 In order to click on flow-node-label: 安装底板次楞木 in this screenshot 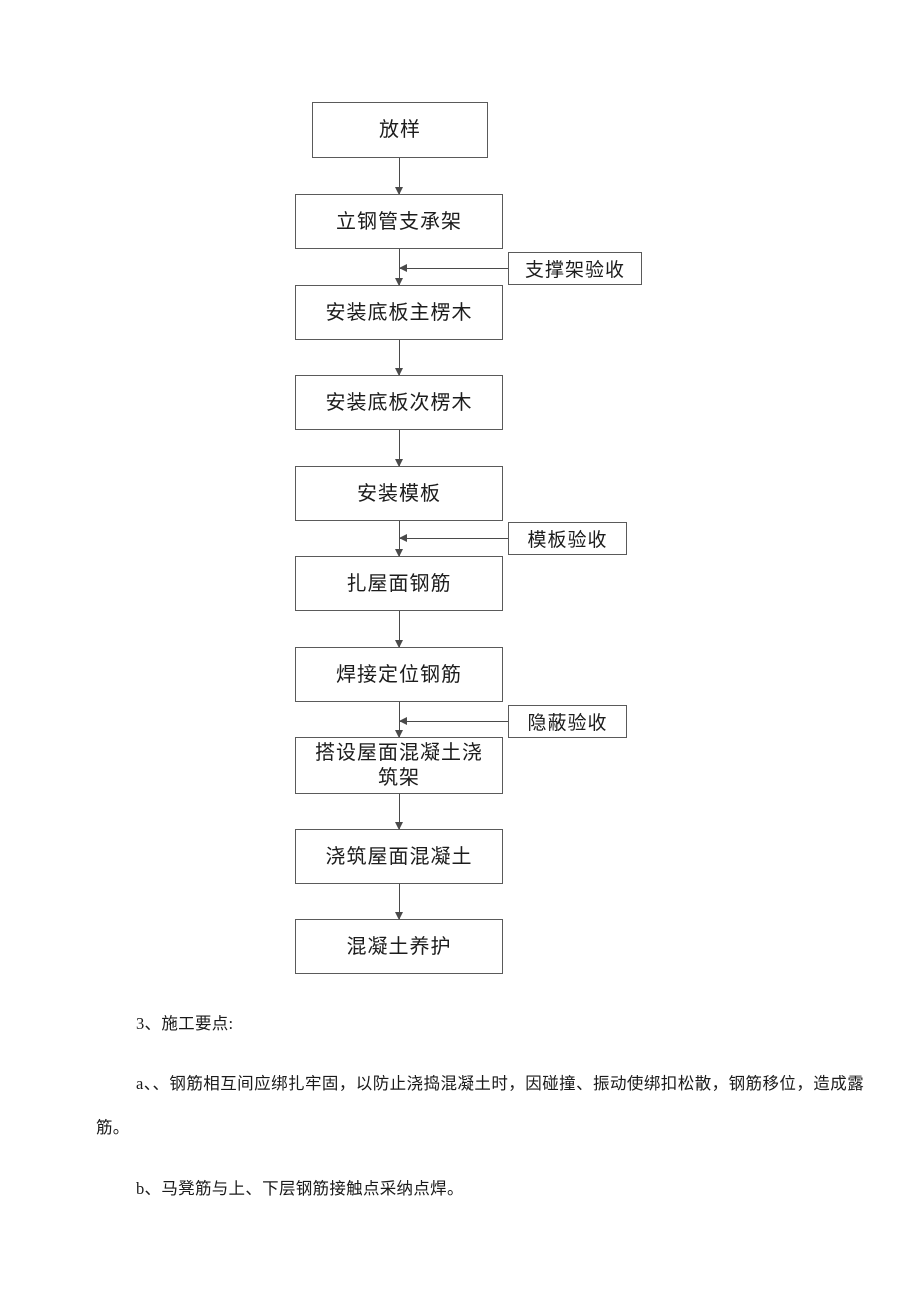, I will do `click(399, 402)`.